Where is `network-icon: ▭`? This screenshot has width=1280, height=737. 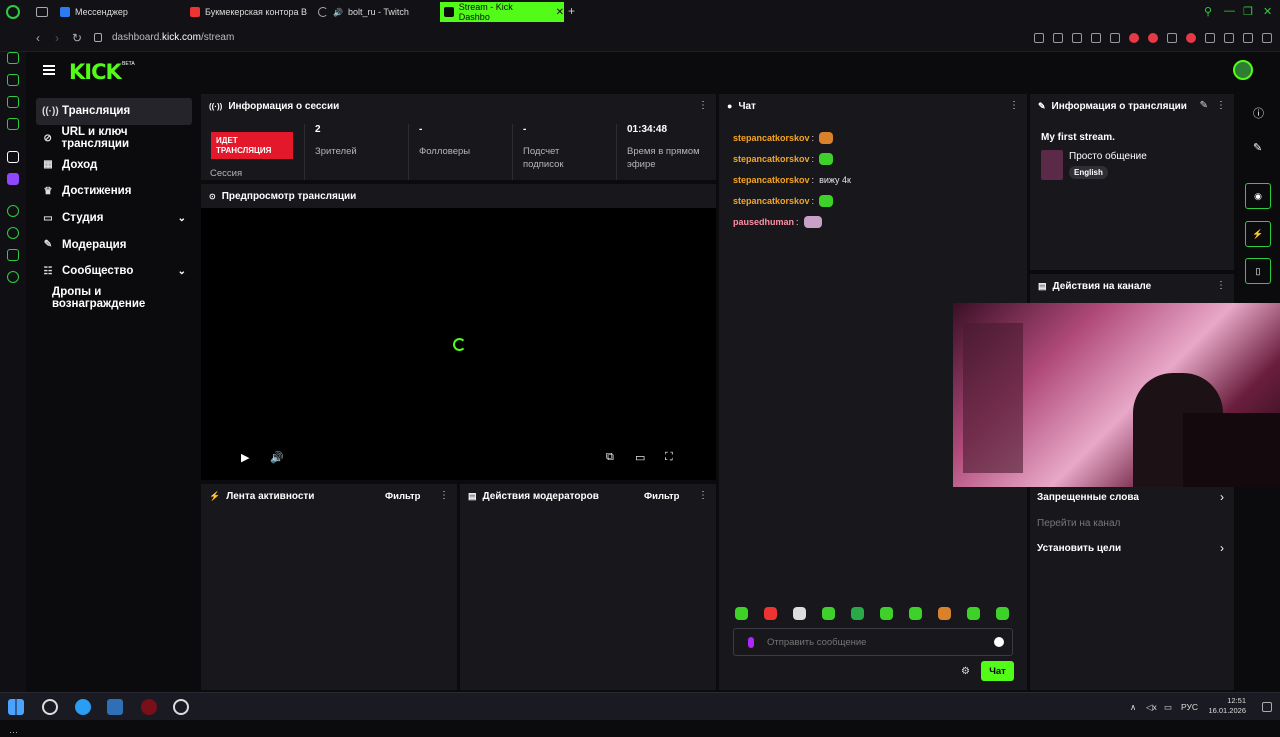
network-icon: ▭ is located at coordinates (1168, 707).